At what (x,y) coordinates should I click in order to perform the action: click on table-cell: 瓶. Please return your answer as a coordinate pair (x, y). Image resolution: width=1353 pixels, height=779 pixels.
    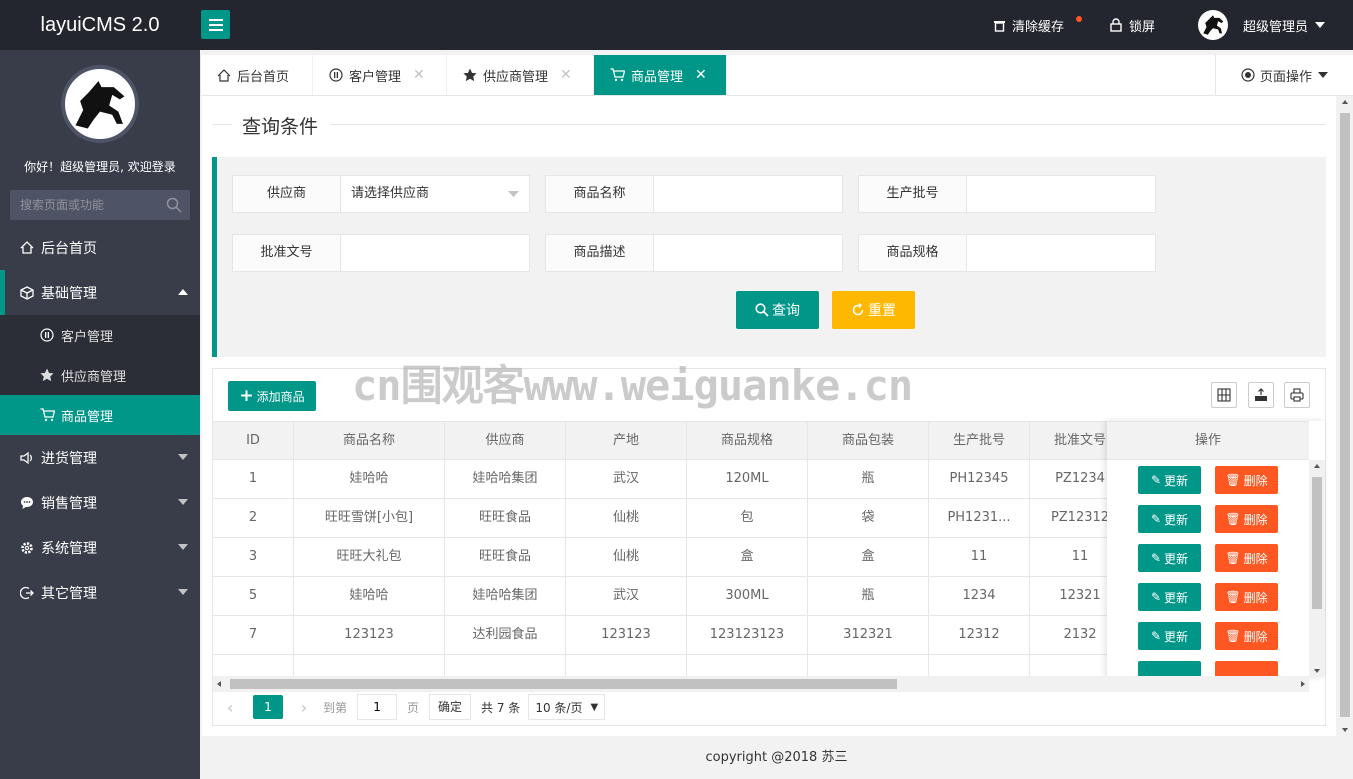
    Looking at the image, I should click on (868, 479).